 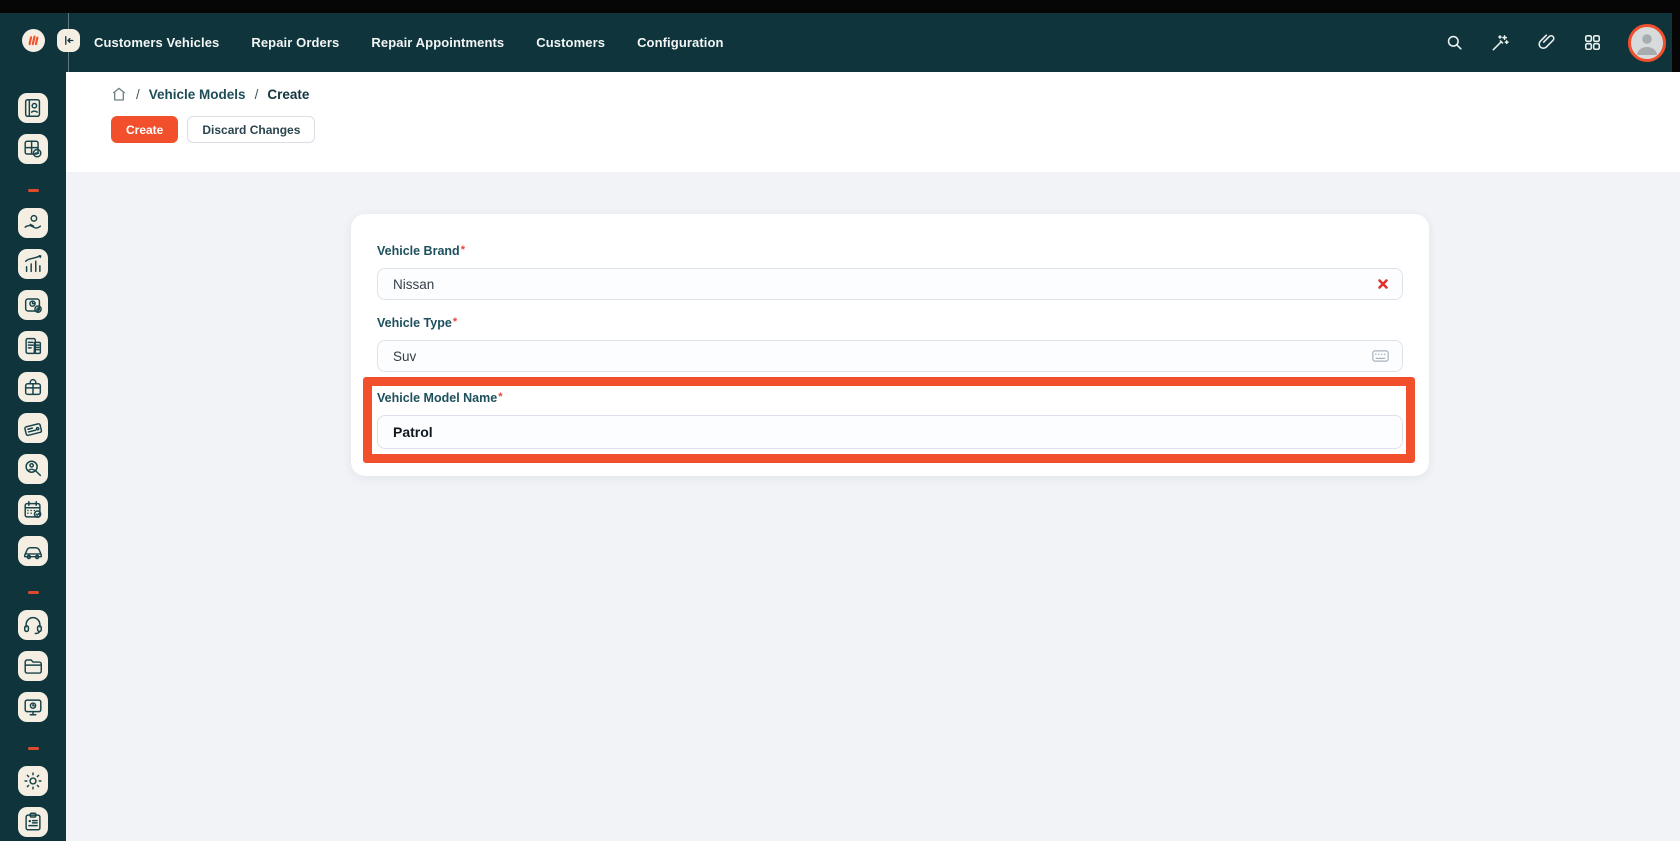 I want to click on sales-chart-icon, so click(x=33, y=264).